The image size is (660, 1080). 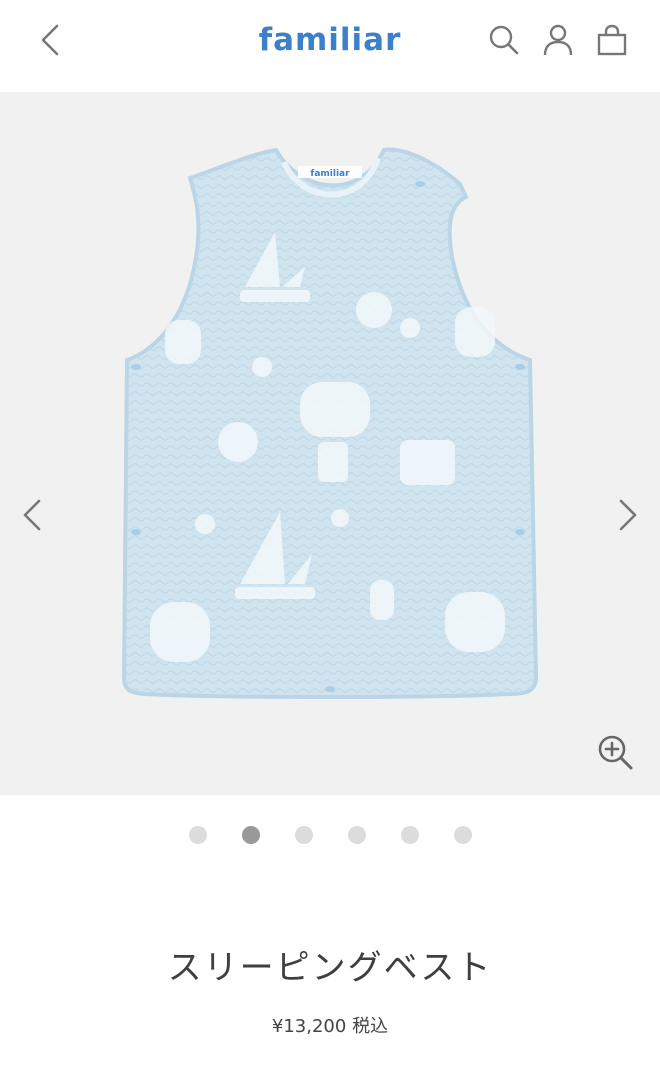 I want to click on zoom-in-icon, so click(x=615, y=752).